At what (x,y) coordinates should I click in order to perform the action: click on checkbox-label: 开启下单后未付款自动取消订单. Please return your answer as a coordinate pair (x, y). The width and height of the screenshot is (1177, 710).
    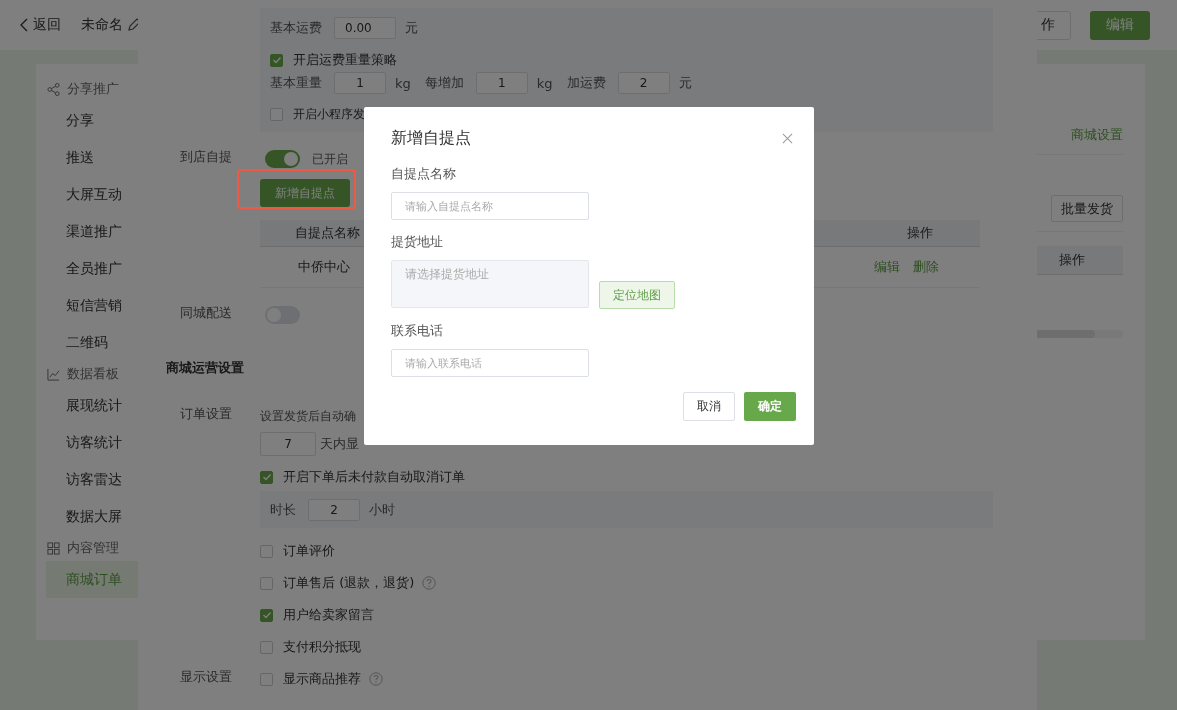
    Looking at the image, I should click on (374, 477).